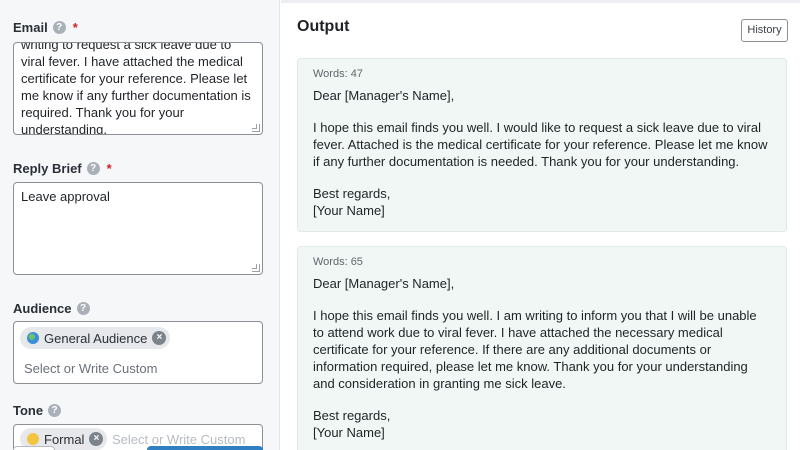  I want to click on email-label-text: Email, so click(30, 27).